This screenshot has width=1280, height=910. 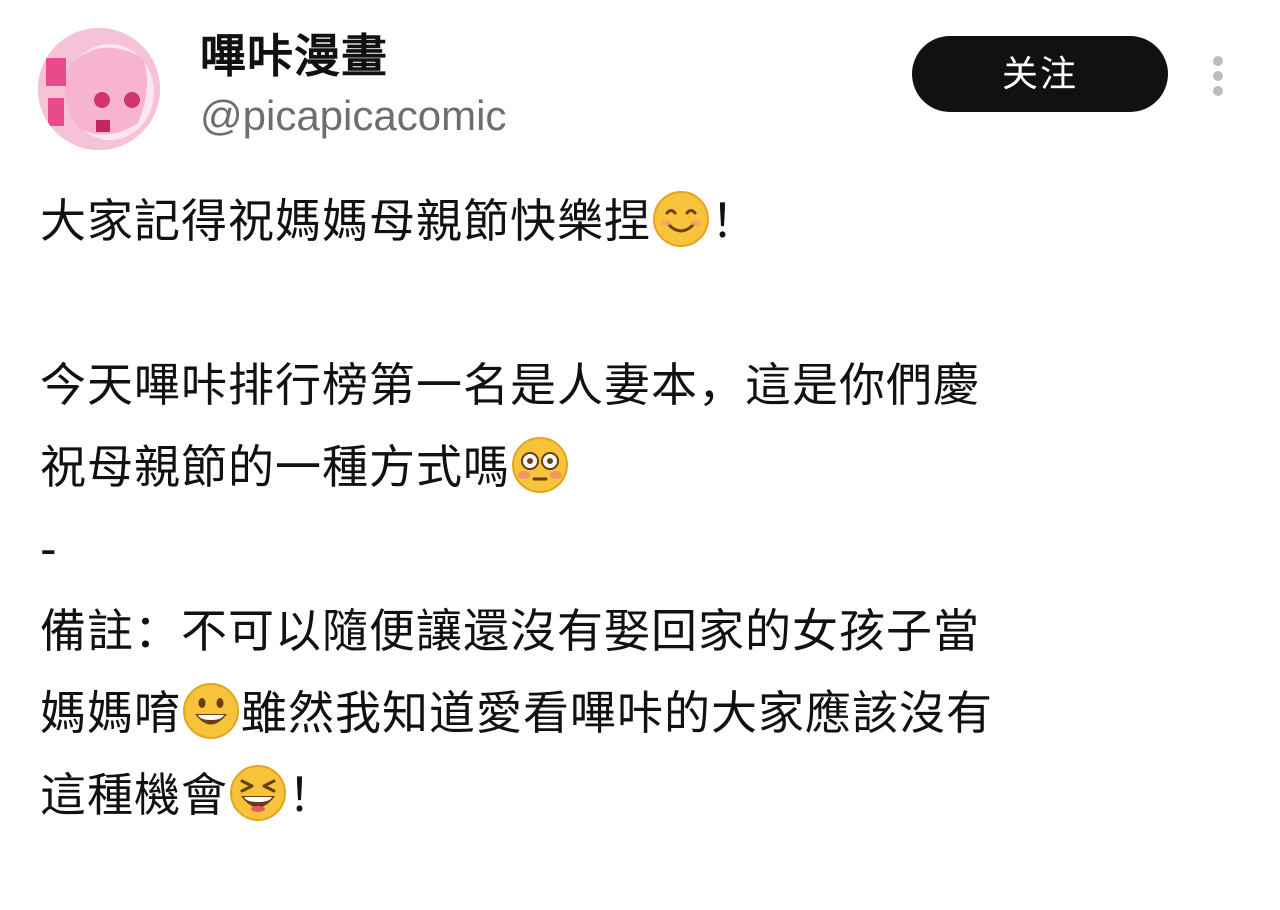 What do you see at coordinates (110, 713) in the screenshot?
I see `post-text: 媽媽唷` at bounding box center [110, 713].